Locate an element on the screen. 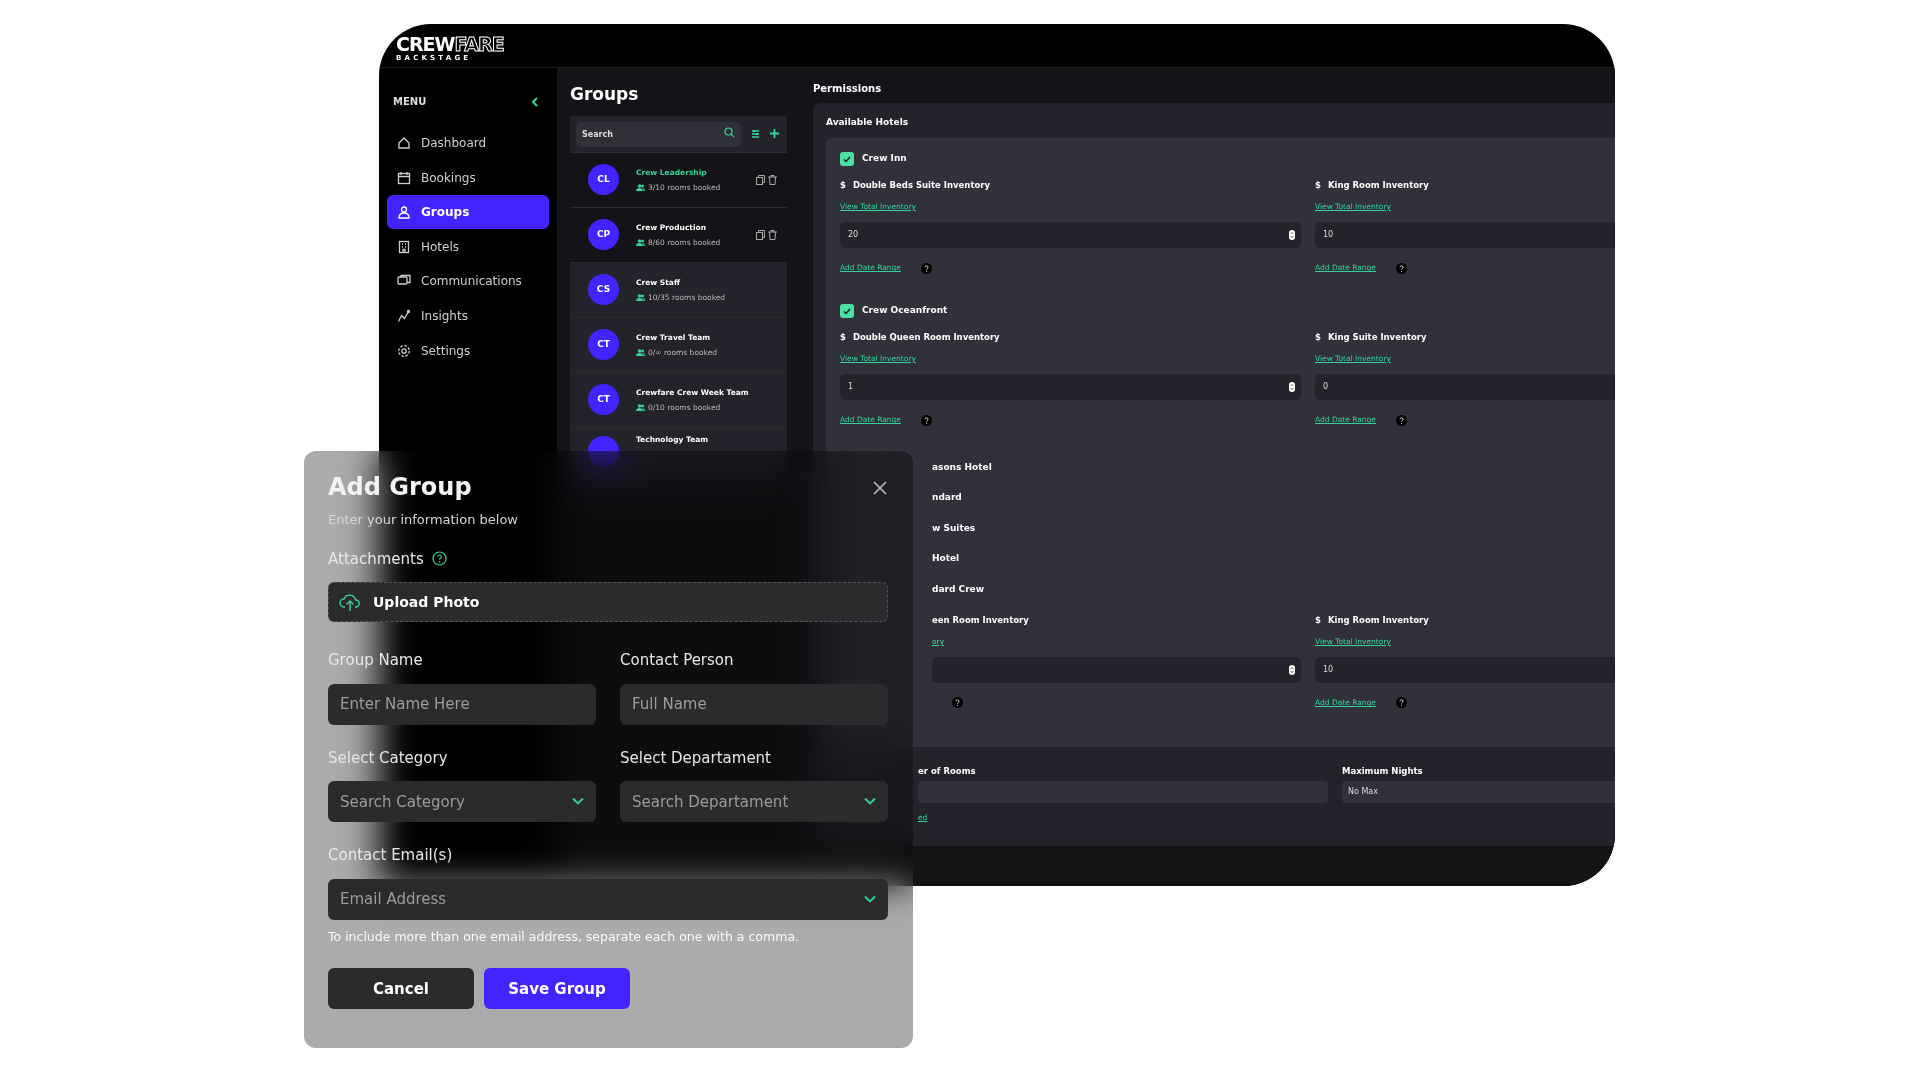 This screenshot has height=1080, width=1920. limit-input: No Max is located at coordinates (1478, 791).